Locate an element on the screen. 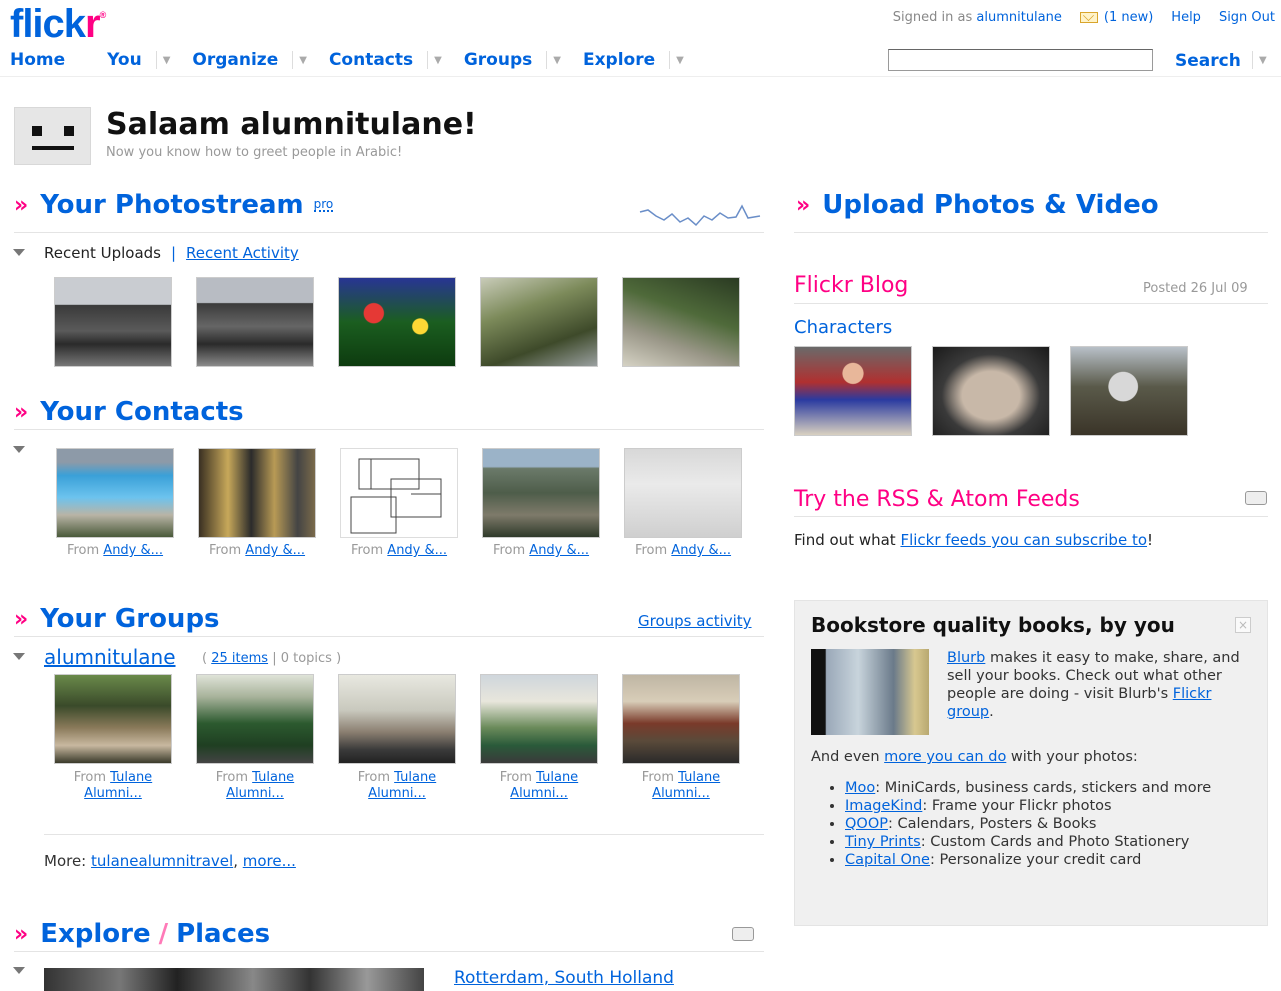 The width and height of the screenshot is (1281, 991). group-name-link: alumnitulane is located at coordinates (110, 657).